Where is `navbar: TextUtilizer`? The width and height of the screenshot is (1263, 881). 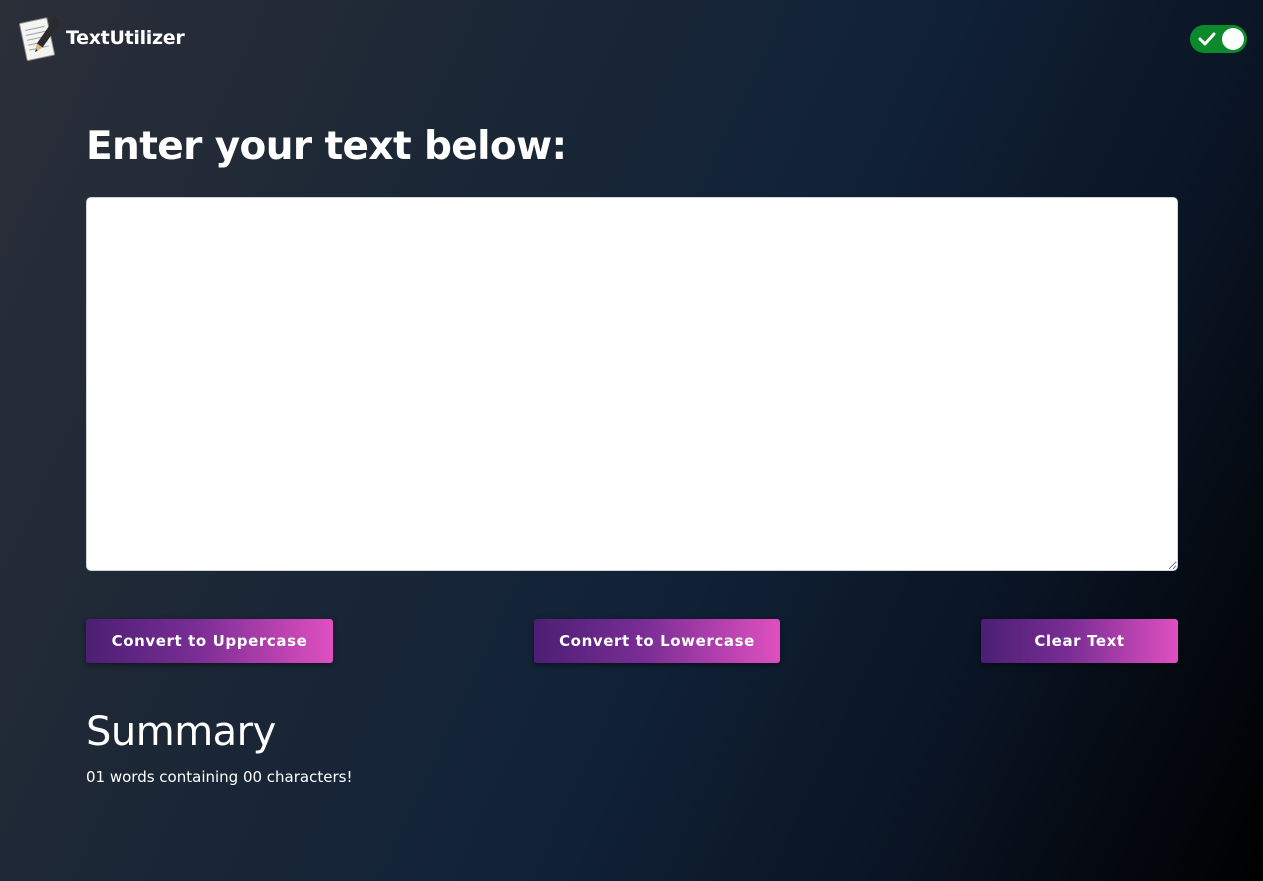
navbar: TextUtilizer is located at coordinates (631, 38).